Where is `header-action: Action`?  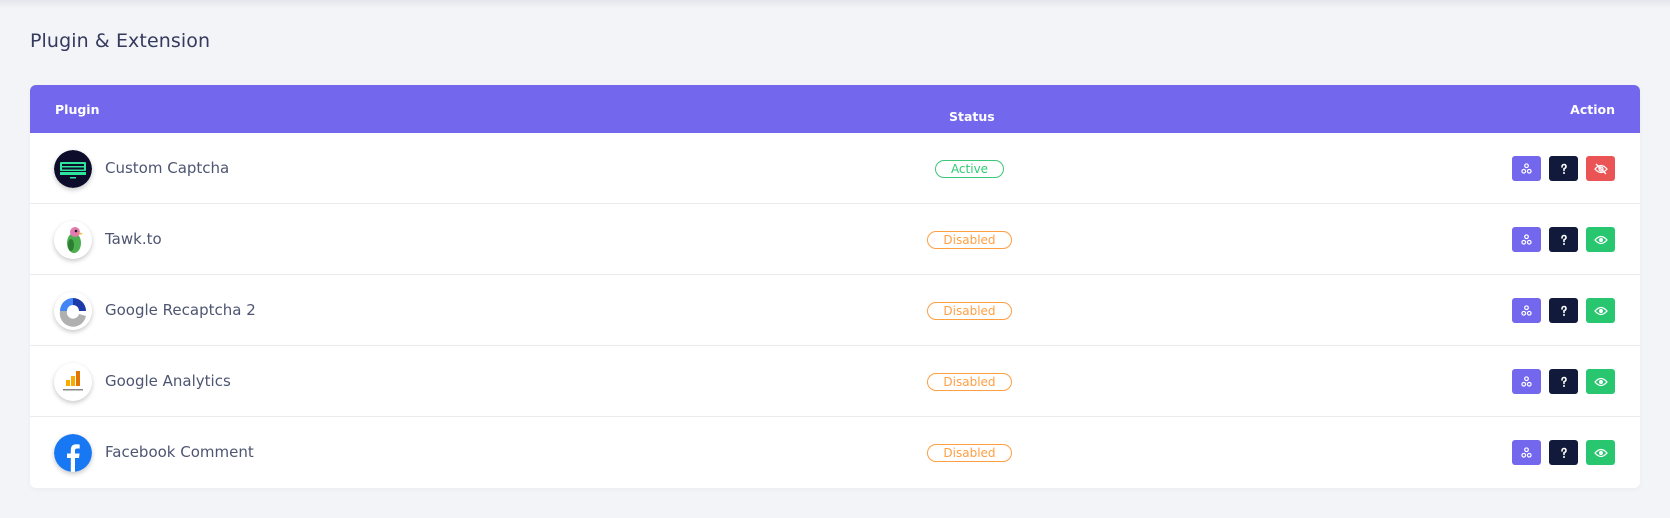 header-action: Action is located at coordinates (1592, 109).